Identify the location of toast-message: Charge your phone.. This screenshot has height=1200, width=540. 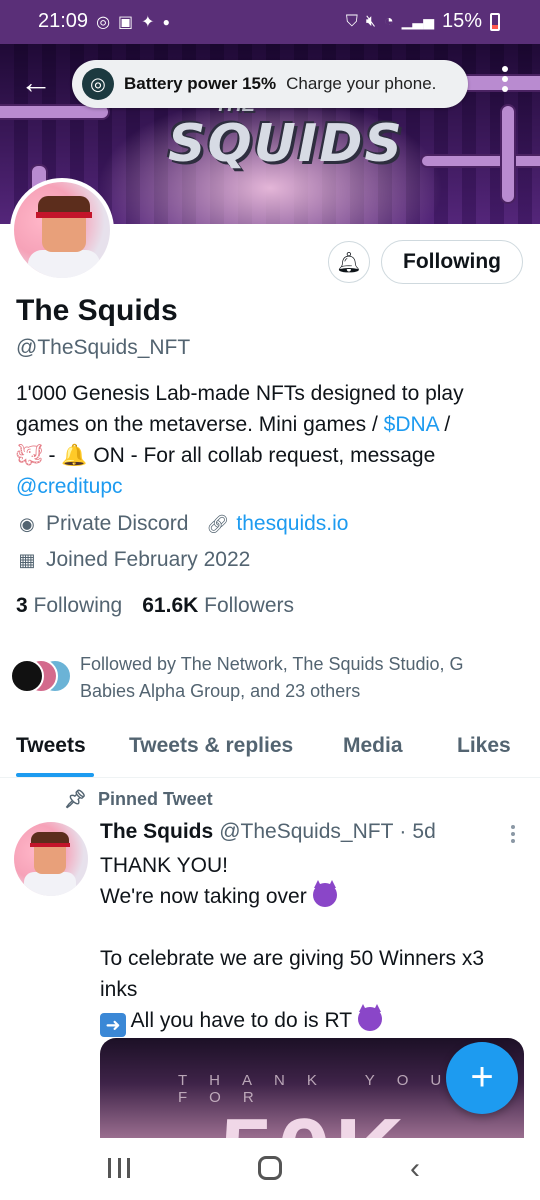
(361, 83).